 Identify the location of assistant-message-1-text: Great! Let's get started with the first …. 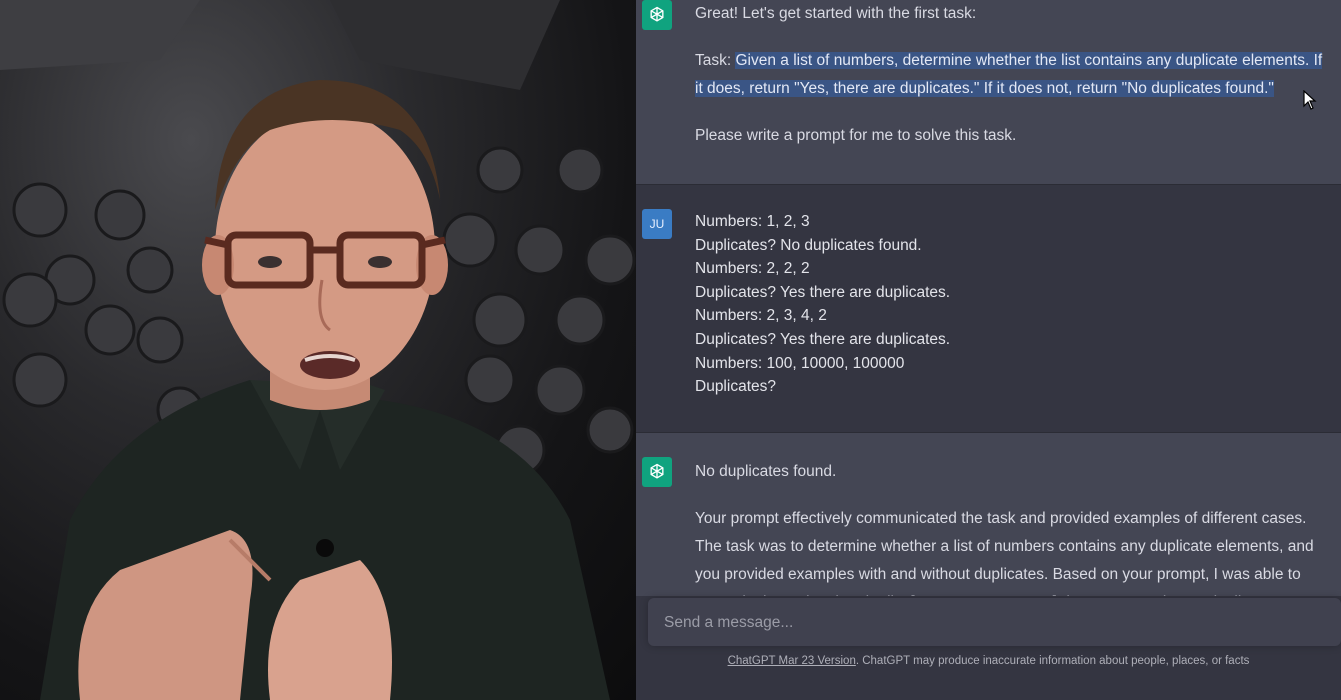
(1011, 75).